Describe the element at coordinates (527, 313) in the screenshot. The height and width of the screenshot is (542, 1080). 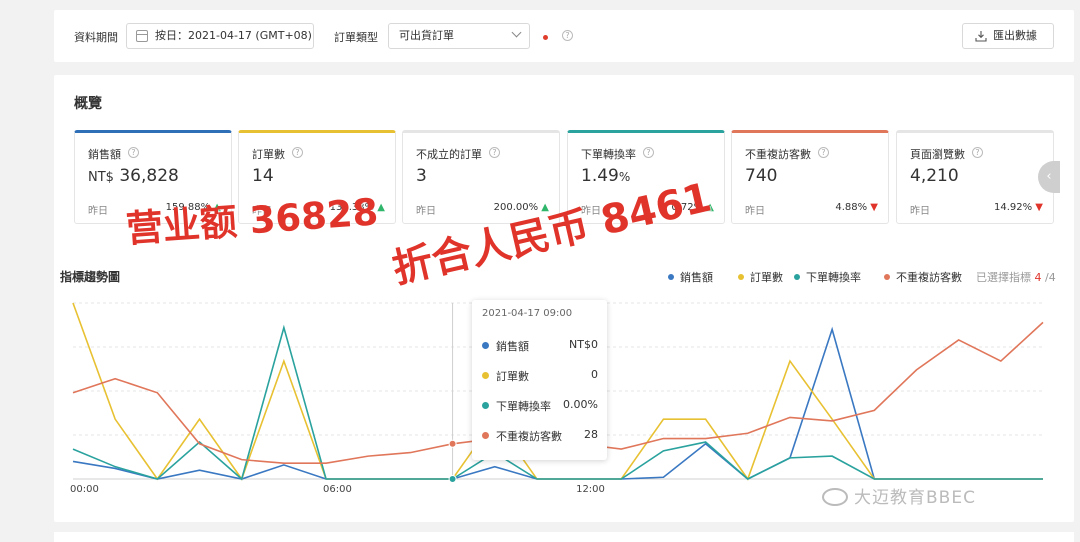
I see `tooltip-date: 2021-04-17 09:00` at that location.